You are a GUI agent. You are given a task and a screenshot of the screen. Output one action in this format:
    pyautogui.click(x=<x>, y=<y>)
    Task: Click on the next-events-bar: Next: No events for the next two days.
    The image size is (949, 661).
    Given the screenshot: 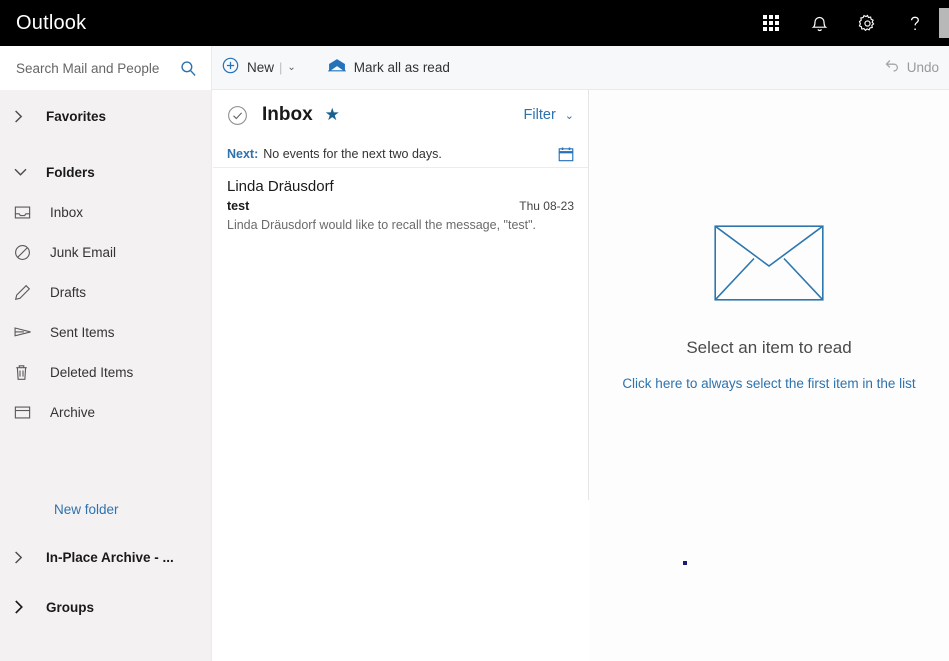 What is the action you would take?
    pyautogui.click(x=400, y=154)
    